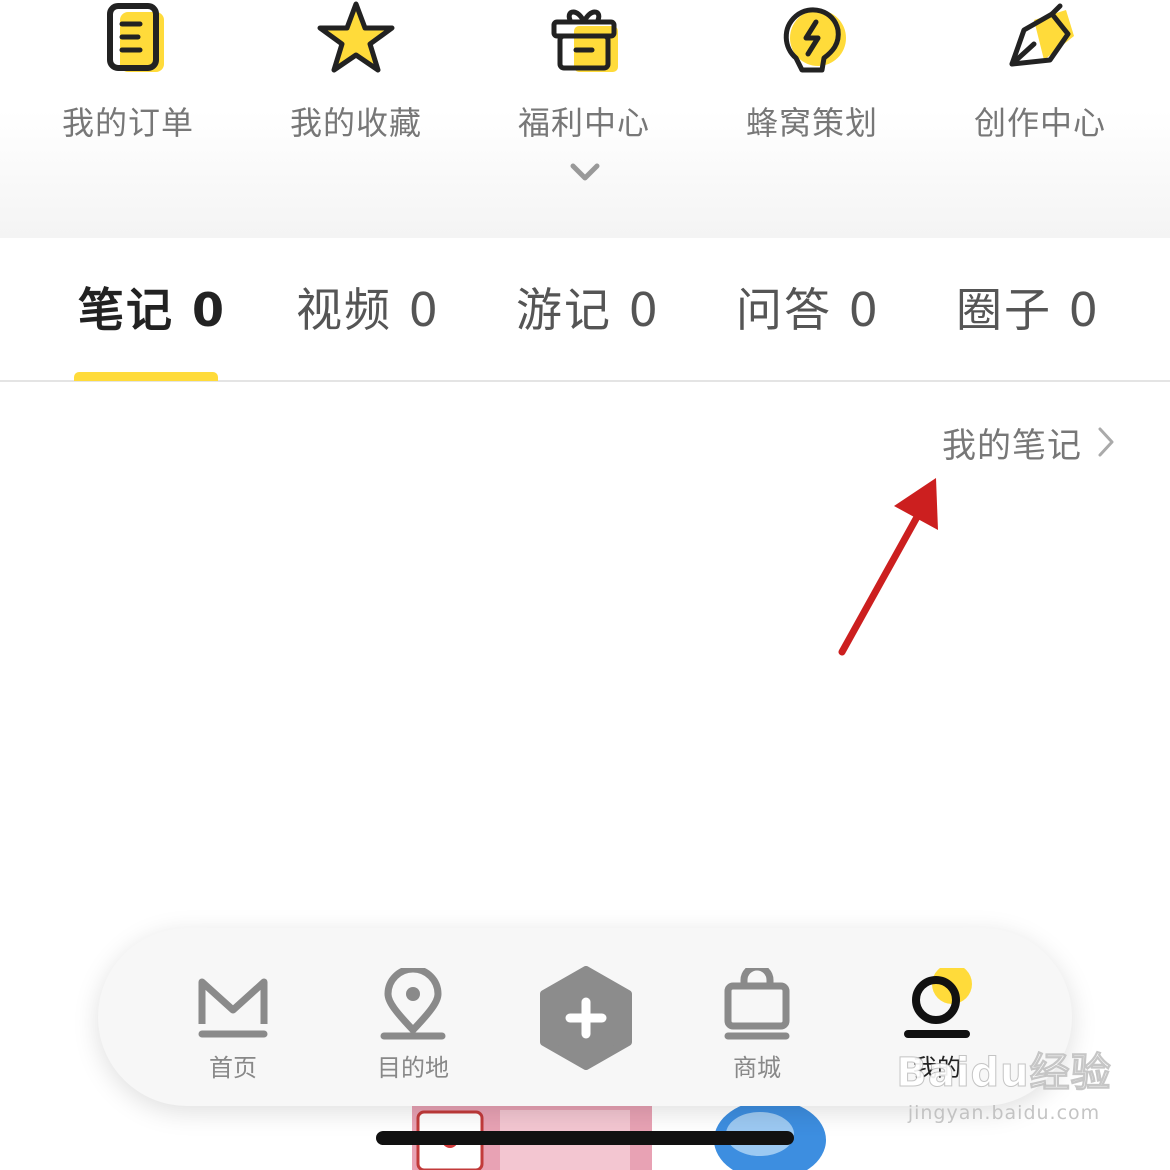  Describe the element at coordinates (938, 1003) in the screenshot. I see `profile-icon` at that location.